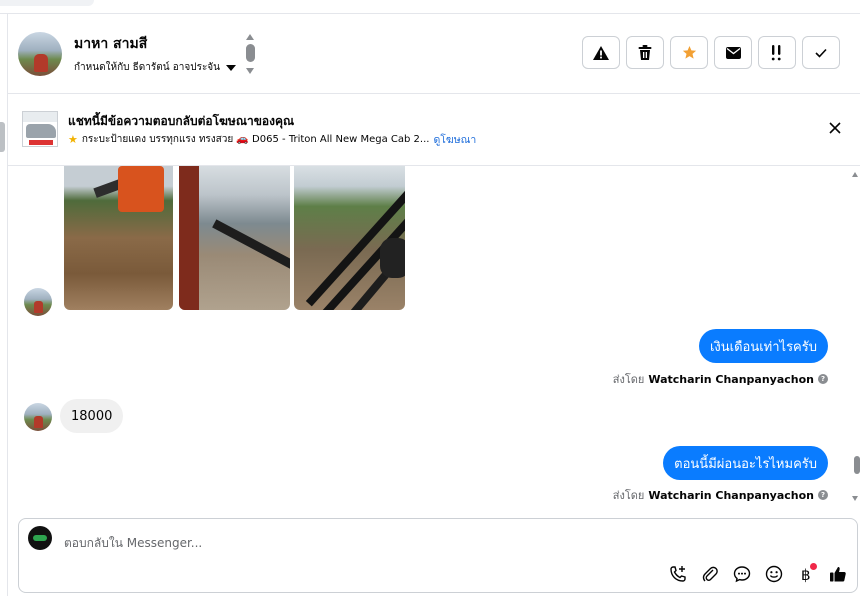 This screenshot has height=596, width=860. What do you see at coordinates (47, 3) in the screenshot?
I see `tab-stub` at bounding box center [47, 3].